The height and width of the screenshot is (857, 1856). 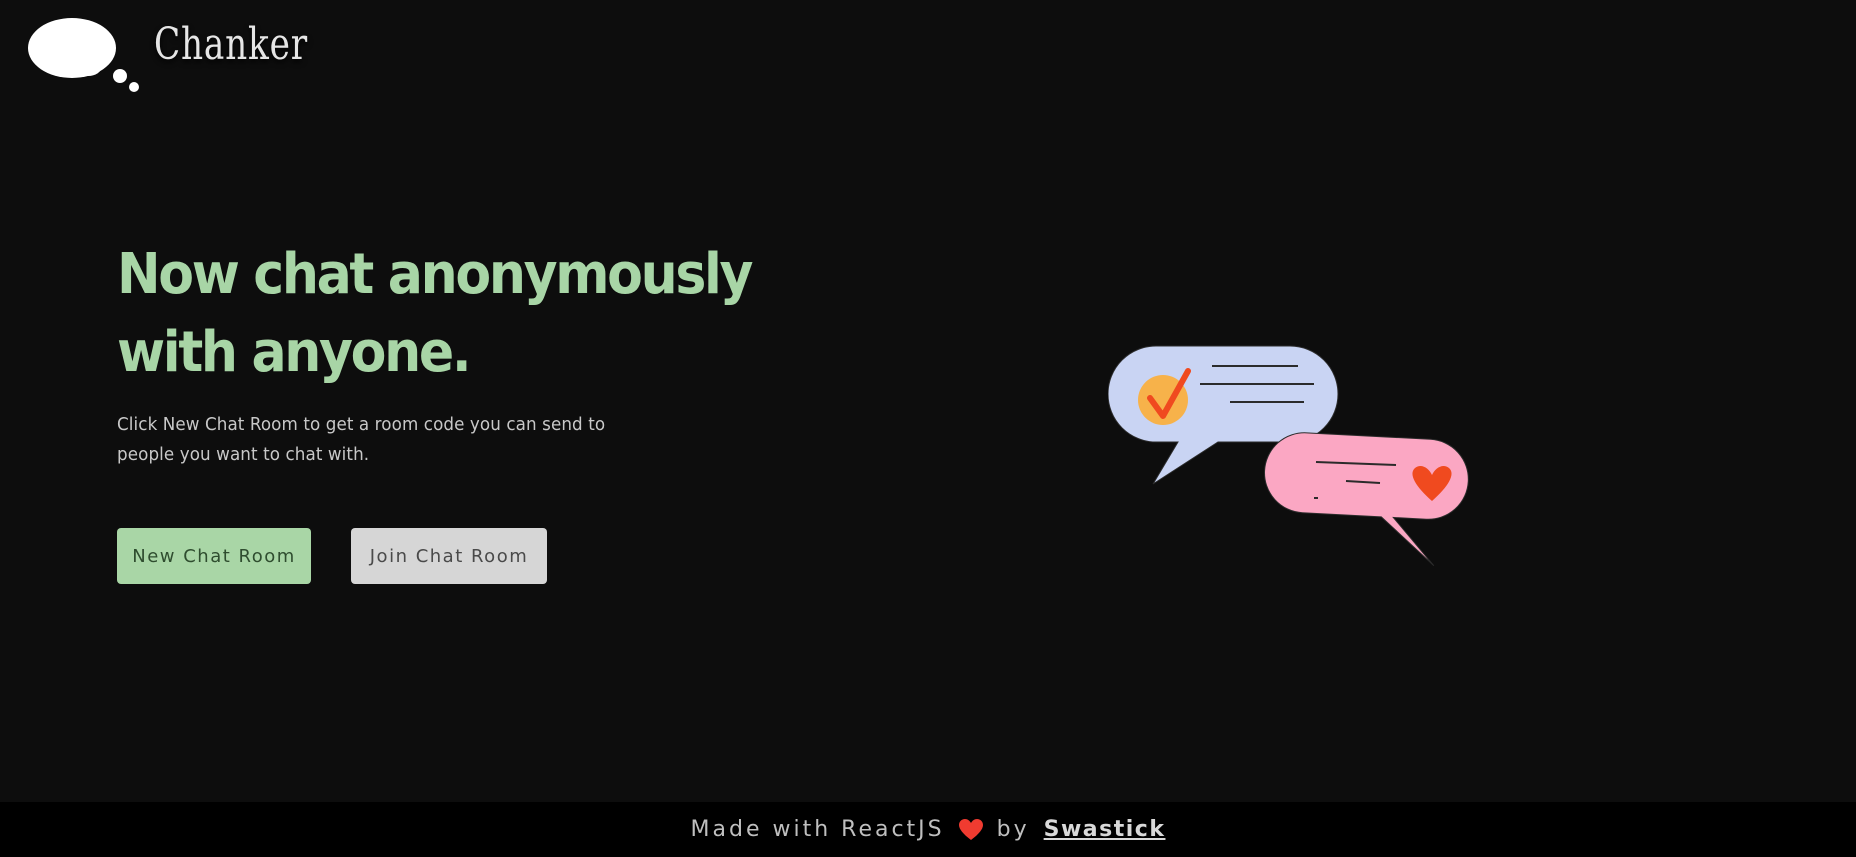 What do you see at coordinates (214, 556) in the screenshot?
I see `new-chat-room-button: New Chat Room` at bounding box center [214, 556].